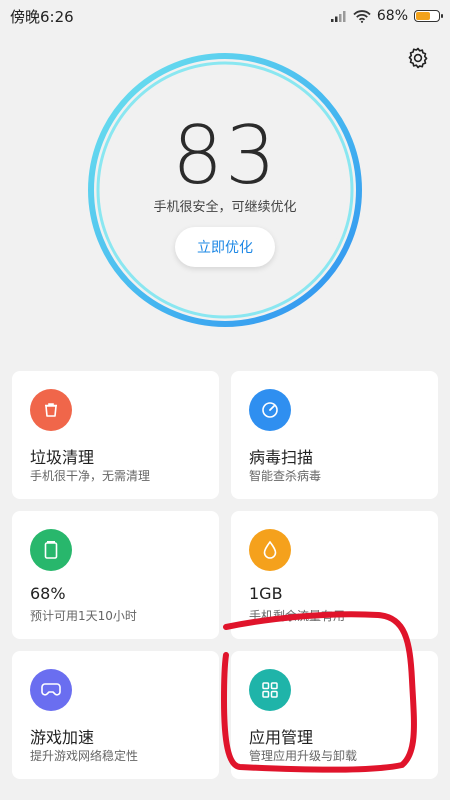  I want to click on tile-title: 垃圾清理, so click(62, 457).